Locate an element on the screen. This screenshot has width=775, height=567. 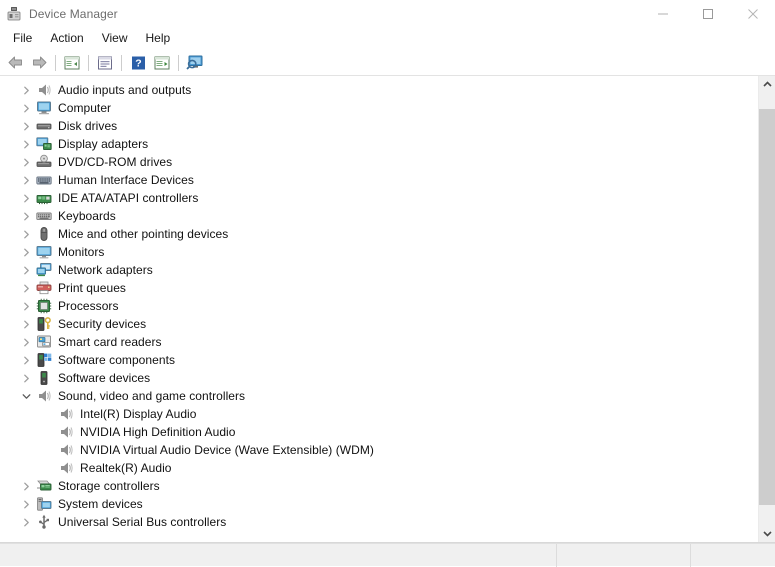
tree-item: Processors is located at coordinates (379, 306).